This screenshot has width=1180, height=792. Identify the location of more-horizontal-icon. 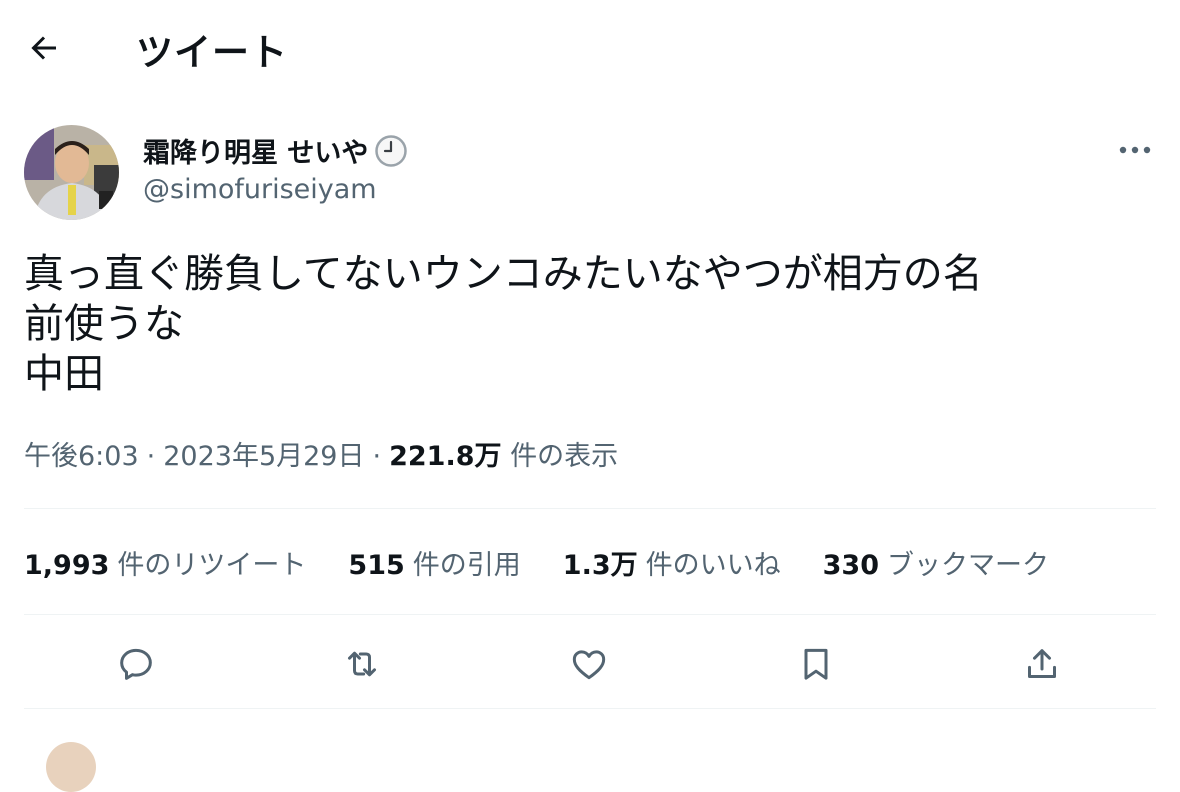
(1135, 150).